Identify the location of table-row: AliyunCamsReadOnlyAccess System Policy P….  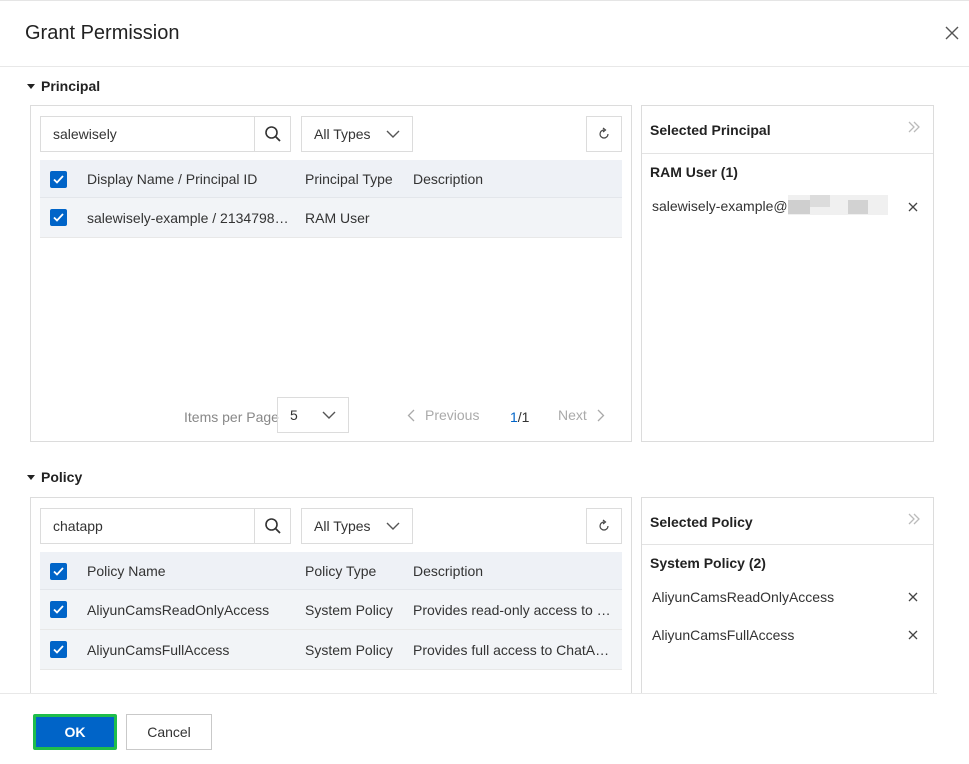
(331, 610).